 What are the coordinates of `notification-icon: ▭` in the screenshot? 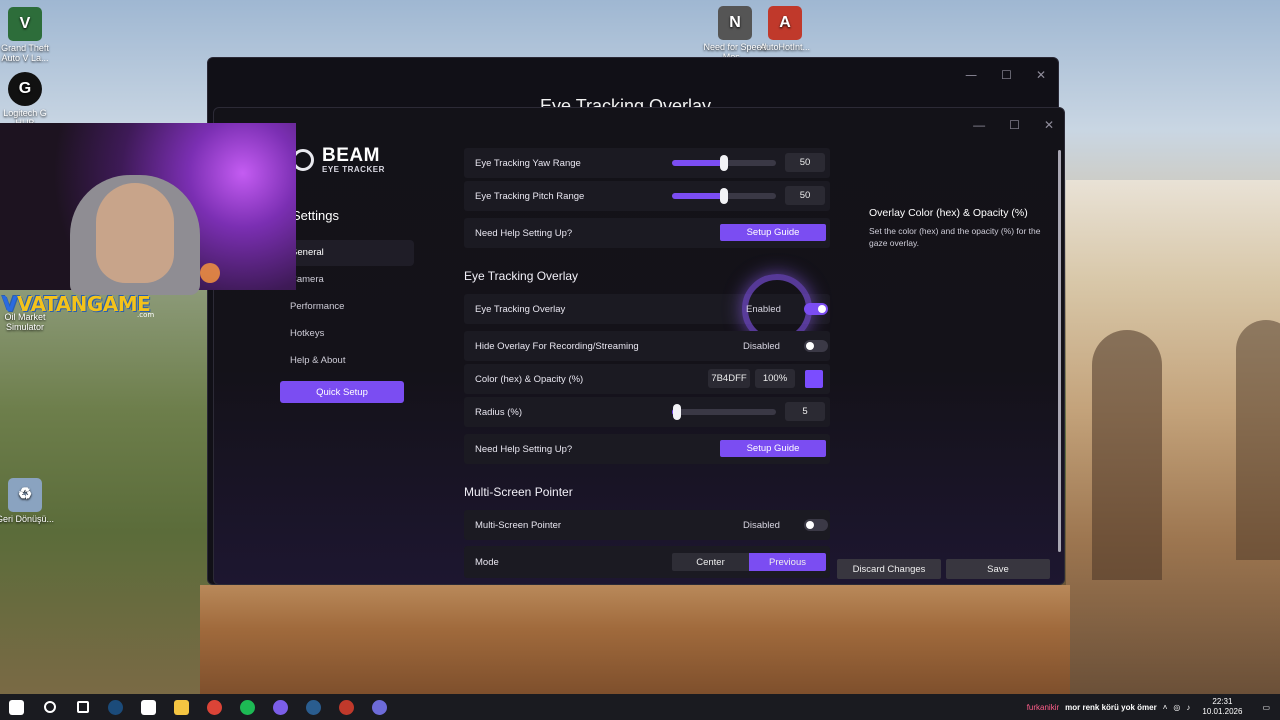 It's located at (1266, 707).